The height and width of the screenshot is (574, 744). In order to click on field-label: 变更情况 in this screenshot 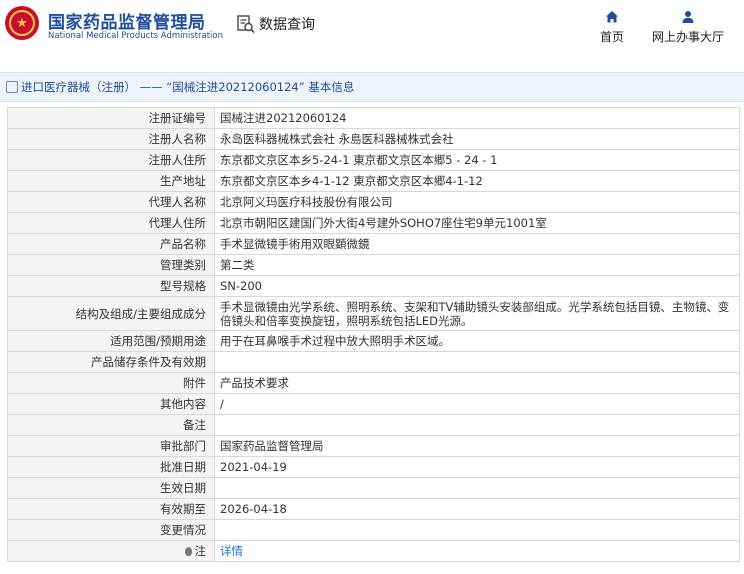, I will do `click(111, 530)`.